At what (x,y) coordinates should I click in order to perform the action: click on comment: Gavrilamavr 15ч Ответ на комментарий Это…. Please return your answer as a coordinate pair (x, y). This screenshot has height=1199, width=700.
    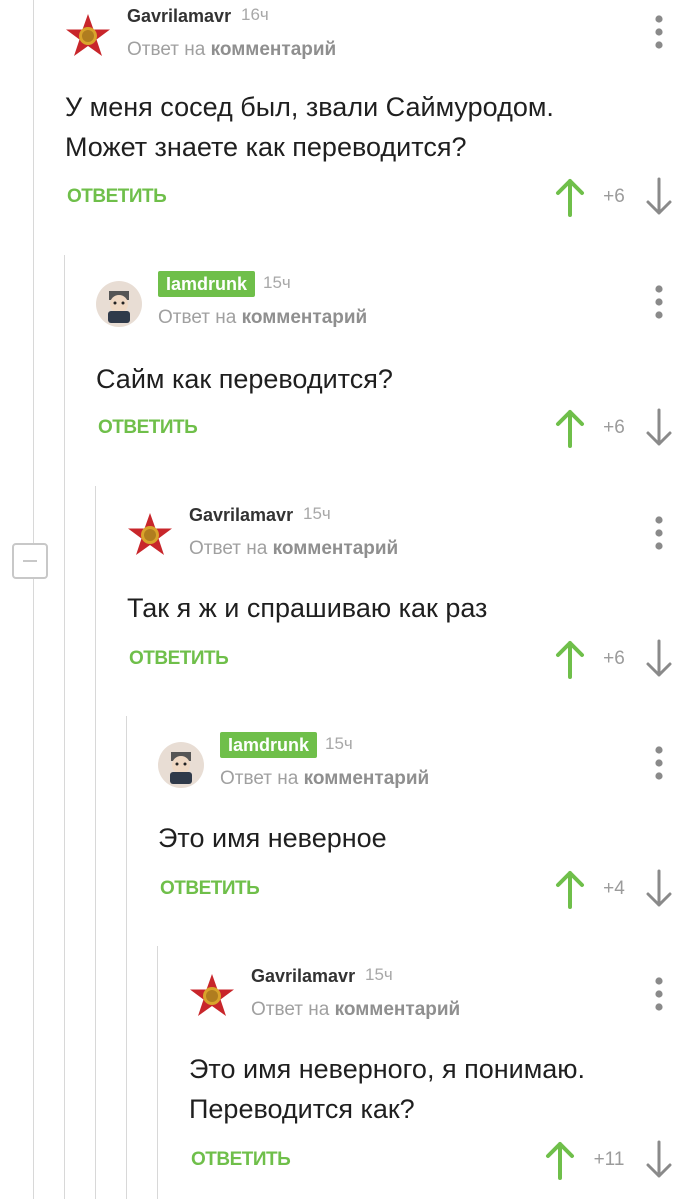
    Looking at the image, I should click on (444, 1078).